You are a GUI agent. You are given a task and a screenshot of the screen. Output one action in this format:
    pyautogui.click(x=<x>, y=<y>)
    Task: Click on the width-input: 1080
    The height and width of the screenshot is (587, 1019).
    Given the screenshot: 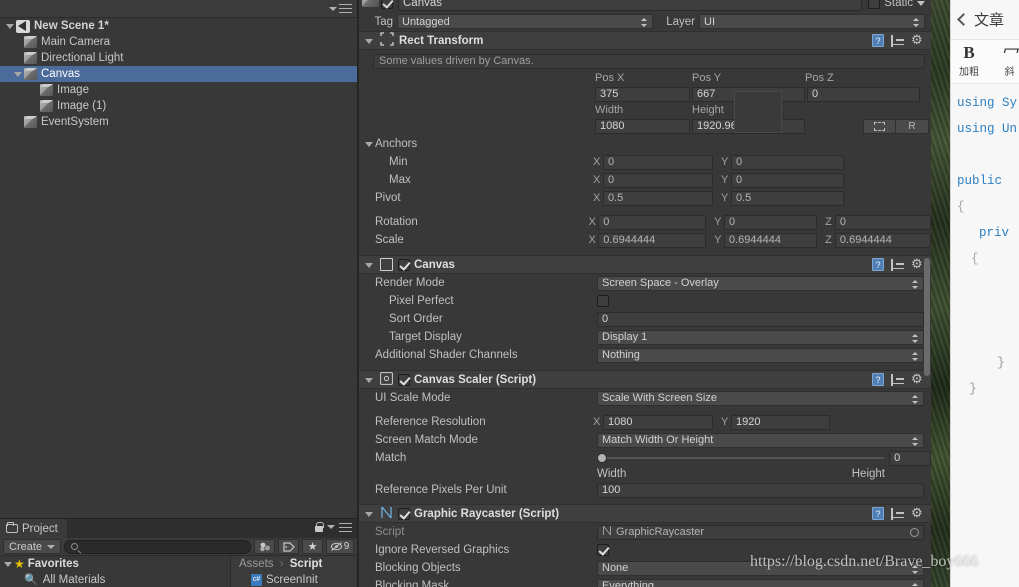 What is the action you would take?
    pyautogui.click(x=642, y=126)
    